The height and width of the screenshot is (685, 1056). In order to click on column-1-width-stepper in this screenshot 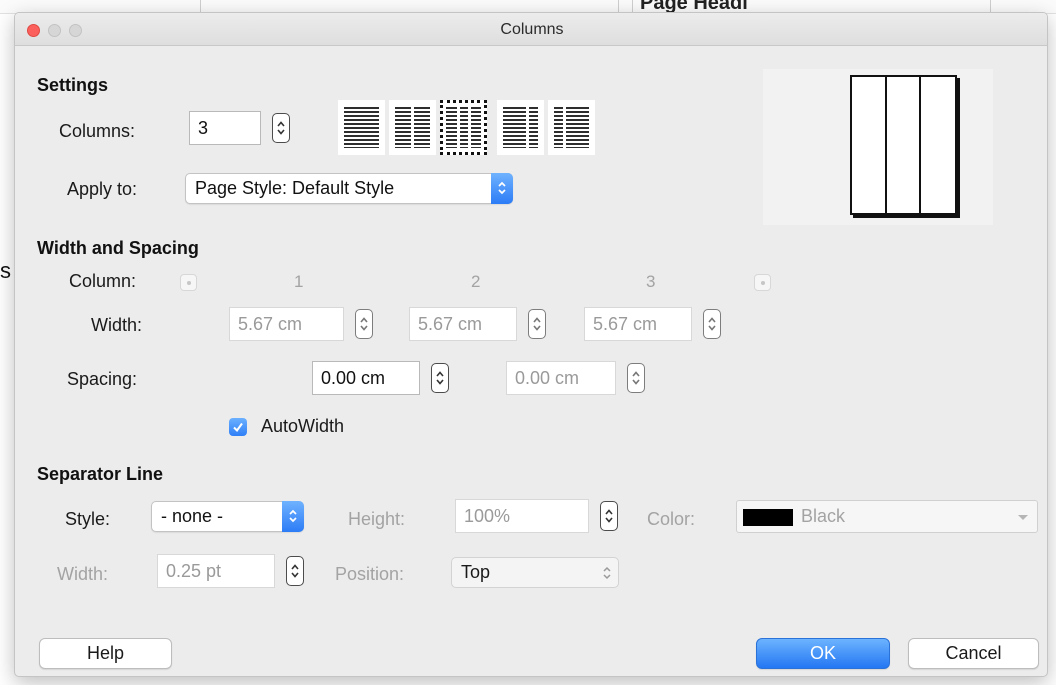, I will do `click(364, 324)`.